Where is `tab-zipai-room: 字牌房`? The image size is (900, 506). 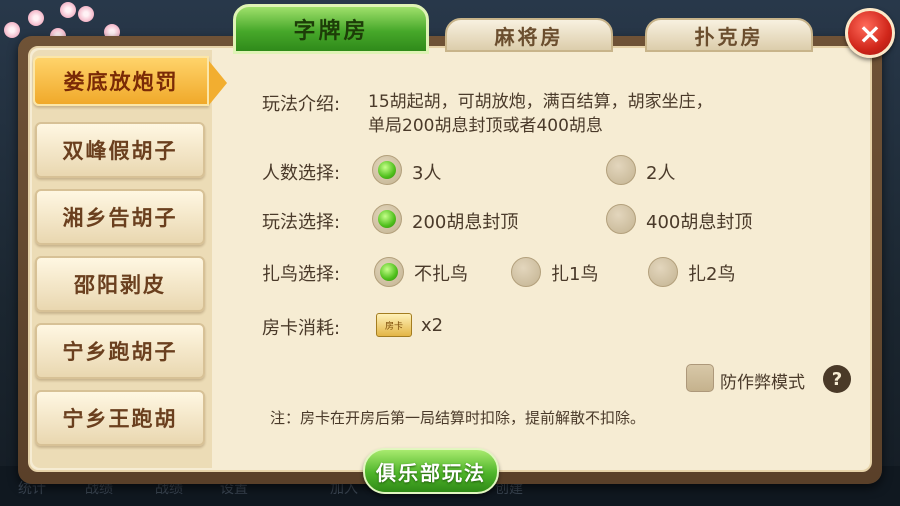 tab-zipai-room: 字牌房 is located at coordinates (331, 29).